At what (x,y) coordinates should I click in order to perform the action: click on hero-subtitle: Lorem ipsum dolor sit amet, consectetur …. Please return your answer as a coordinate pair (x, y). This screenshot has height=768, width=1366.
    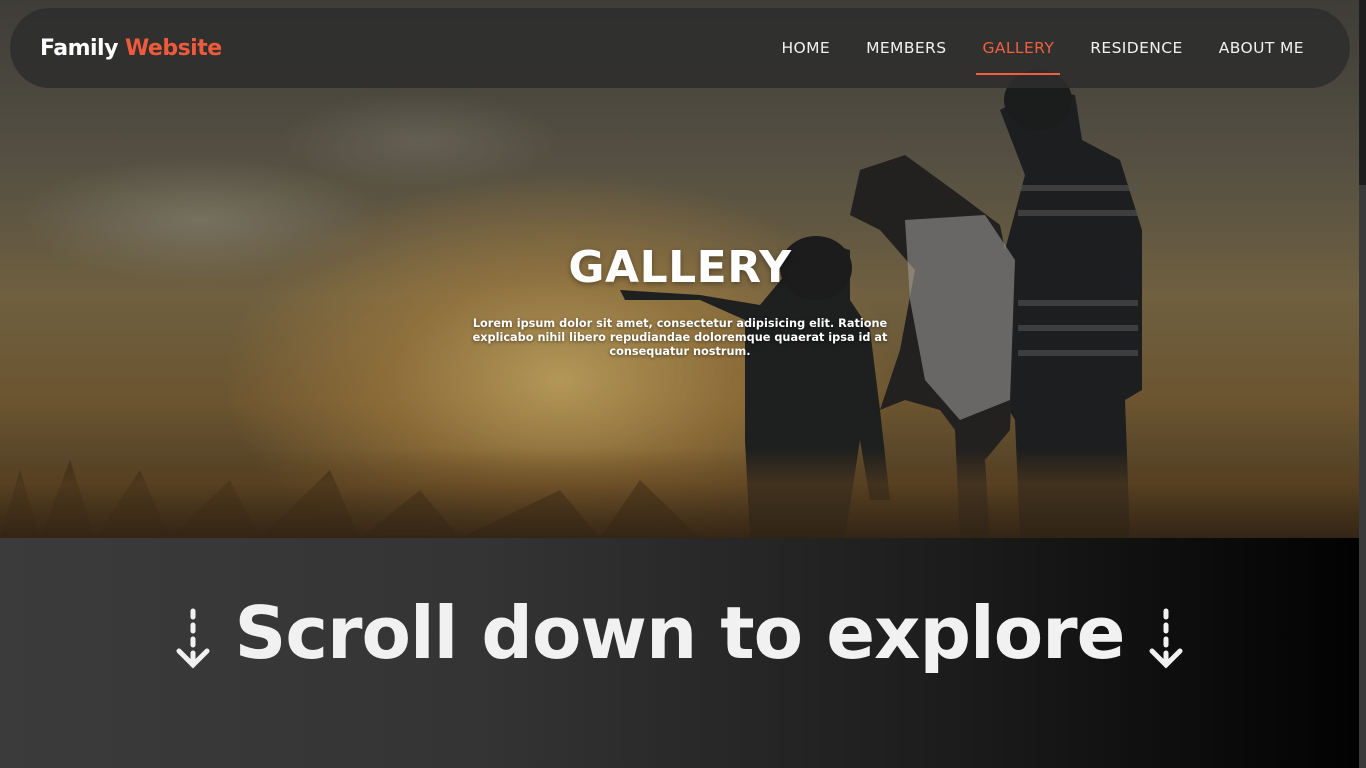
    Looking at the image, I should click on (680, 337).